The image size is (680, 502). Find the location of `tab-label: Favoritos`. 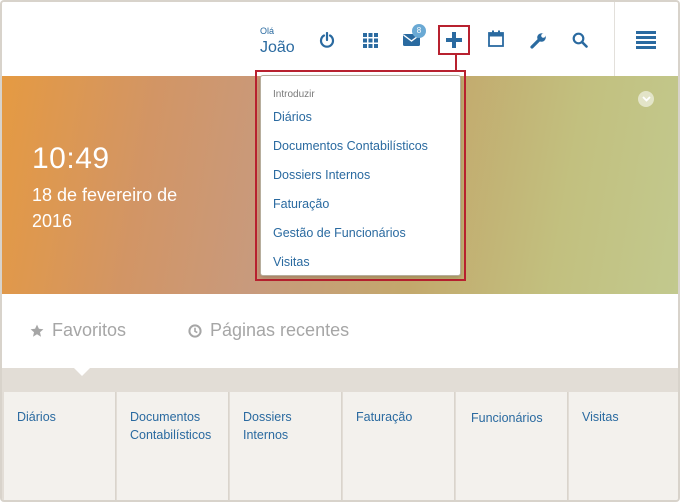

tab-label: Favoritos is located at coordinates (89, 330).